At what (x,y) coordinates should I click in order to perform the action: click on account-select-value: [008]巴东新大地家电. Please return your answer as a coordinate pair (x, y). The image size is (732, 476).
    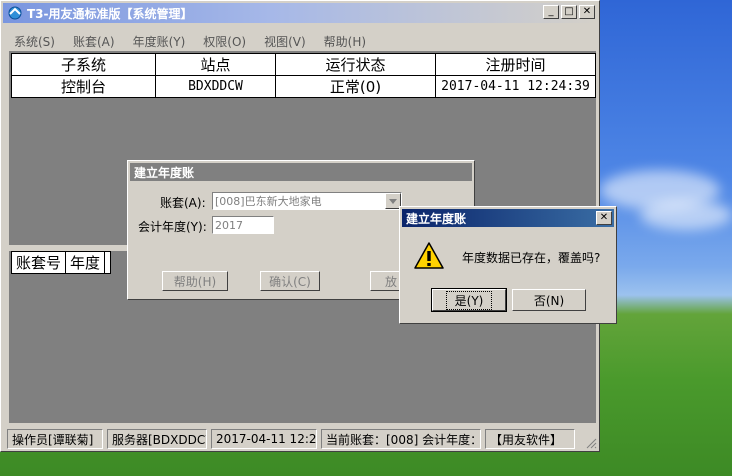
    Looking at the image, I should click on (268, 201).